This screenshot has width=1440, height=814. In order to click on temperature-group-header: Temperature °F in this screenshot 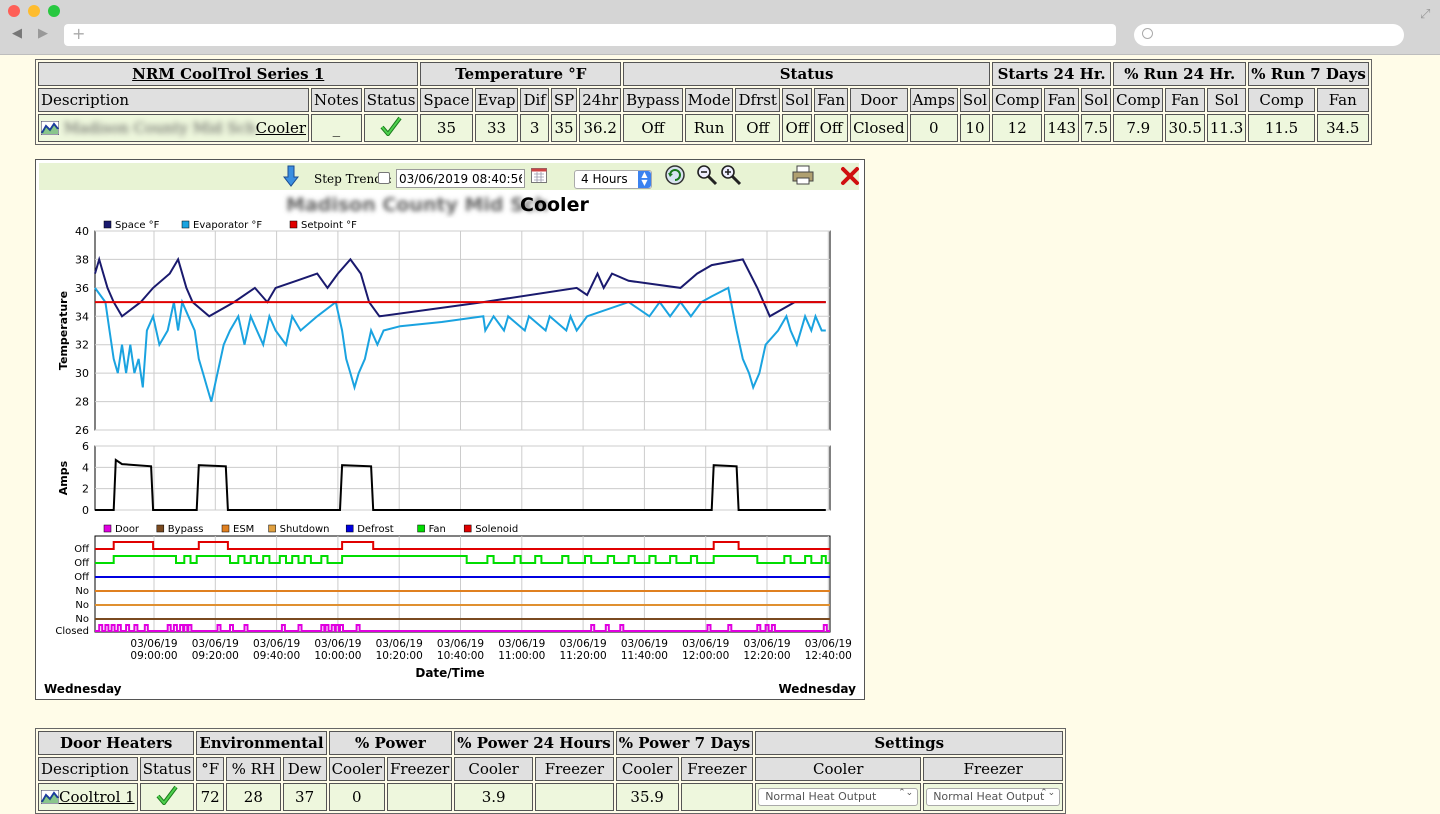, I will do `click(521, 74)`.